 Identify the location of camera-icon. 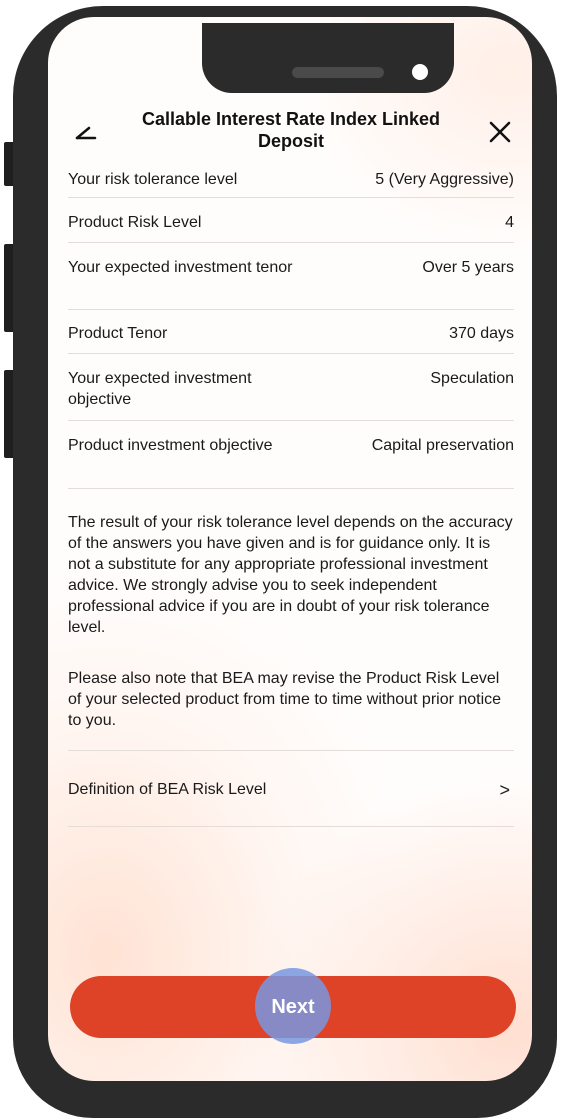
(420, 72).